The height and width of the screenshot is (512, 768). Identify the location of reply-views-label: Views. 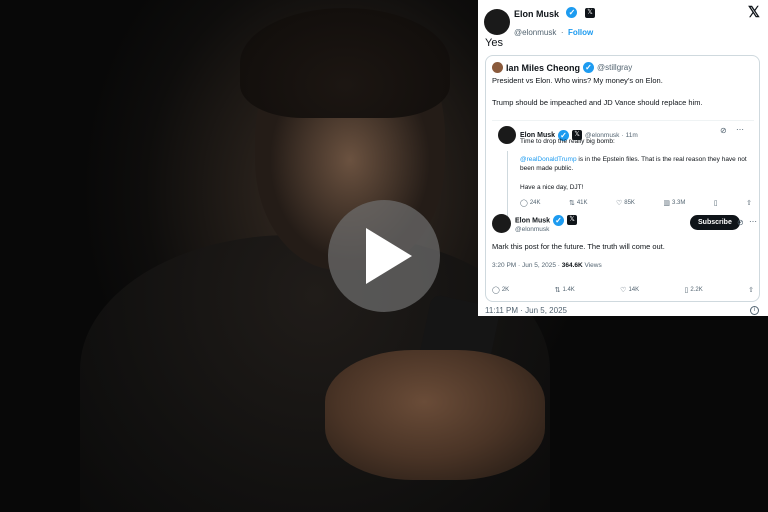
(592, 265).